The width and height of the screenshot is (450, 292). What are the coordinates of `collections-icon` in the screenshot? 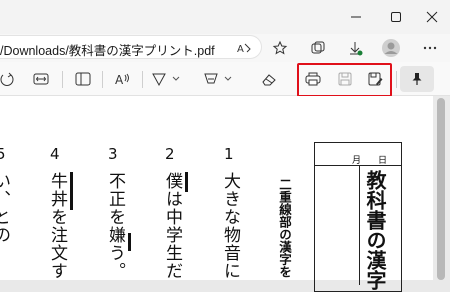 It's located at (318, 48).